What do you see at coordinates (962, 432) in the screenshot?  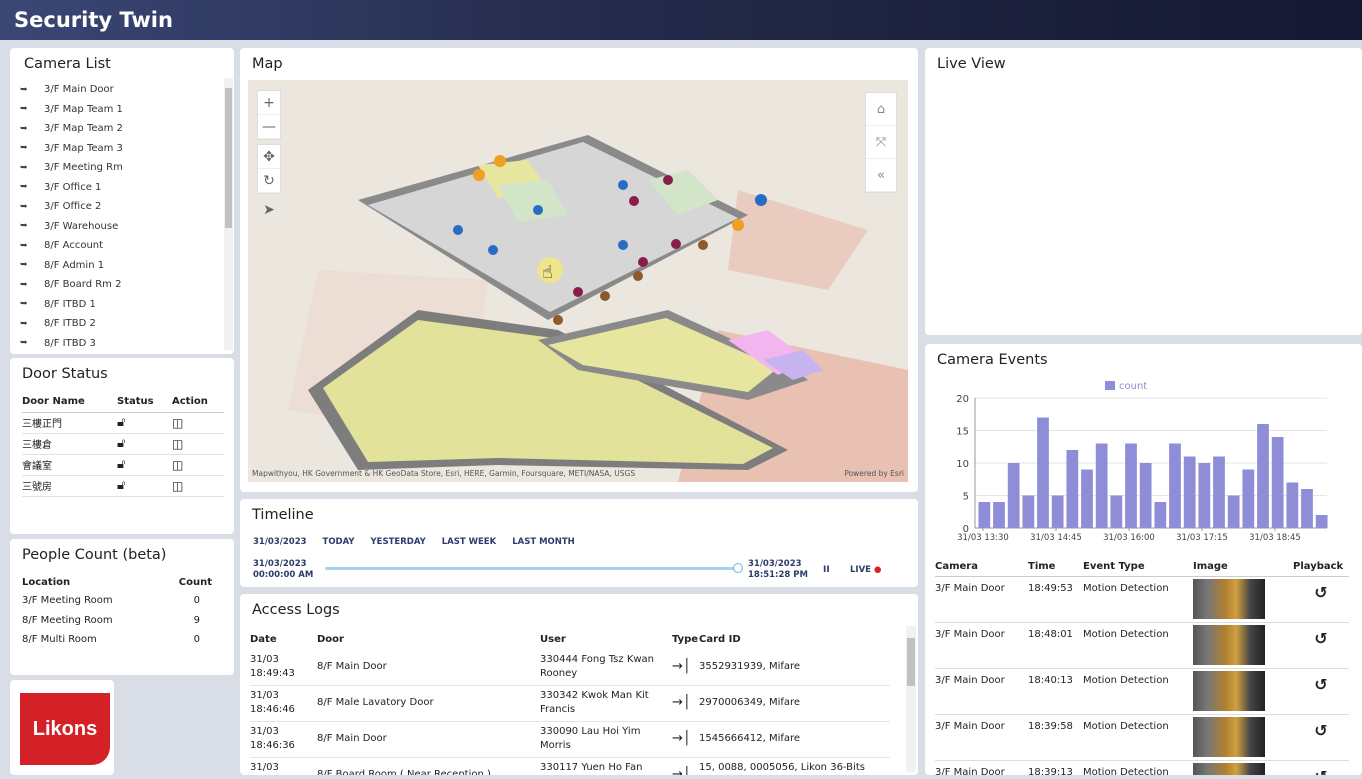 I see `y-tick-label: 15` at bounding box center [962, 432].